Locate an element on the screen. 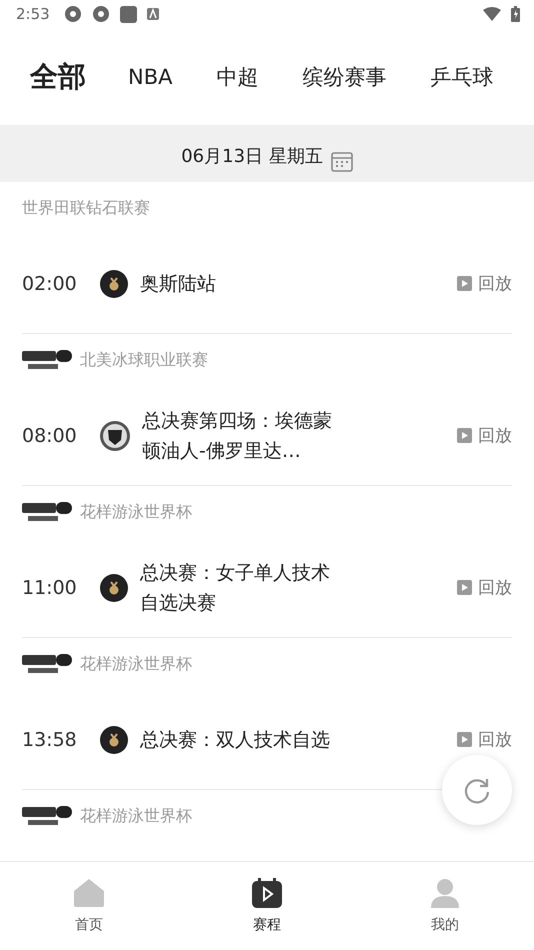  match-time: 13:58 is located at coordinates (50, 739).